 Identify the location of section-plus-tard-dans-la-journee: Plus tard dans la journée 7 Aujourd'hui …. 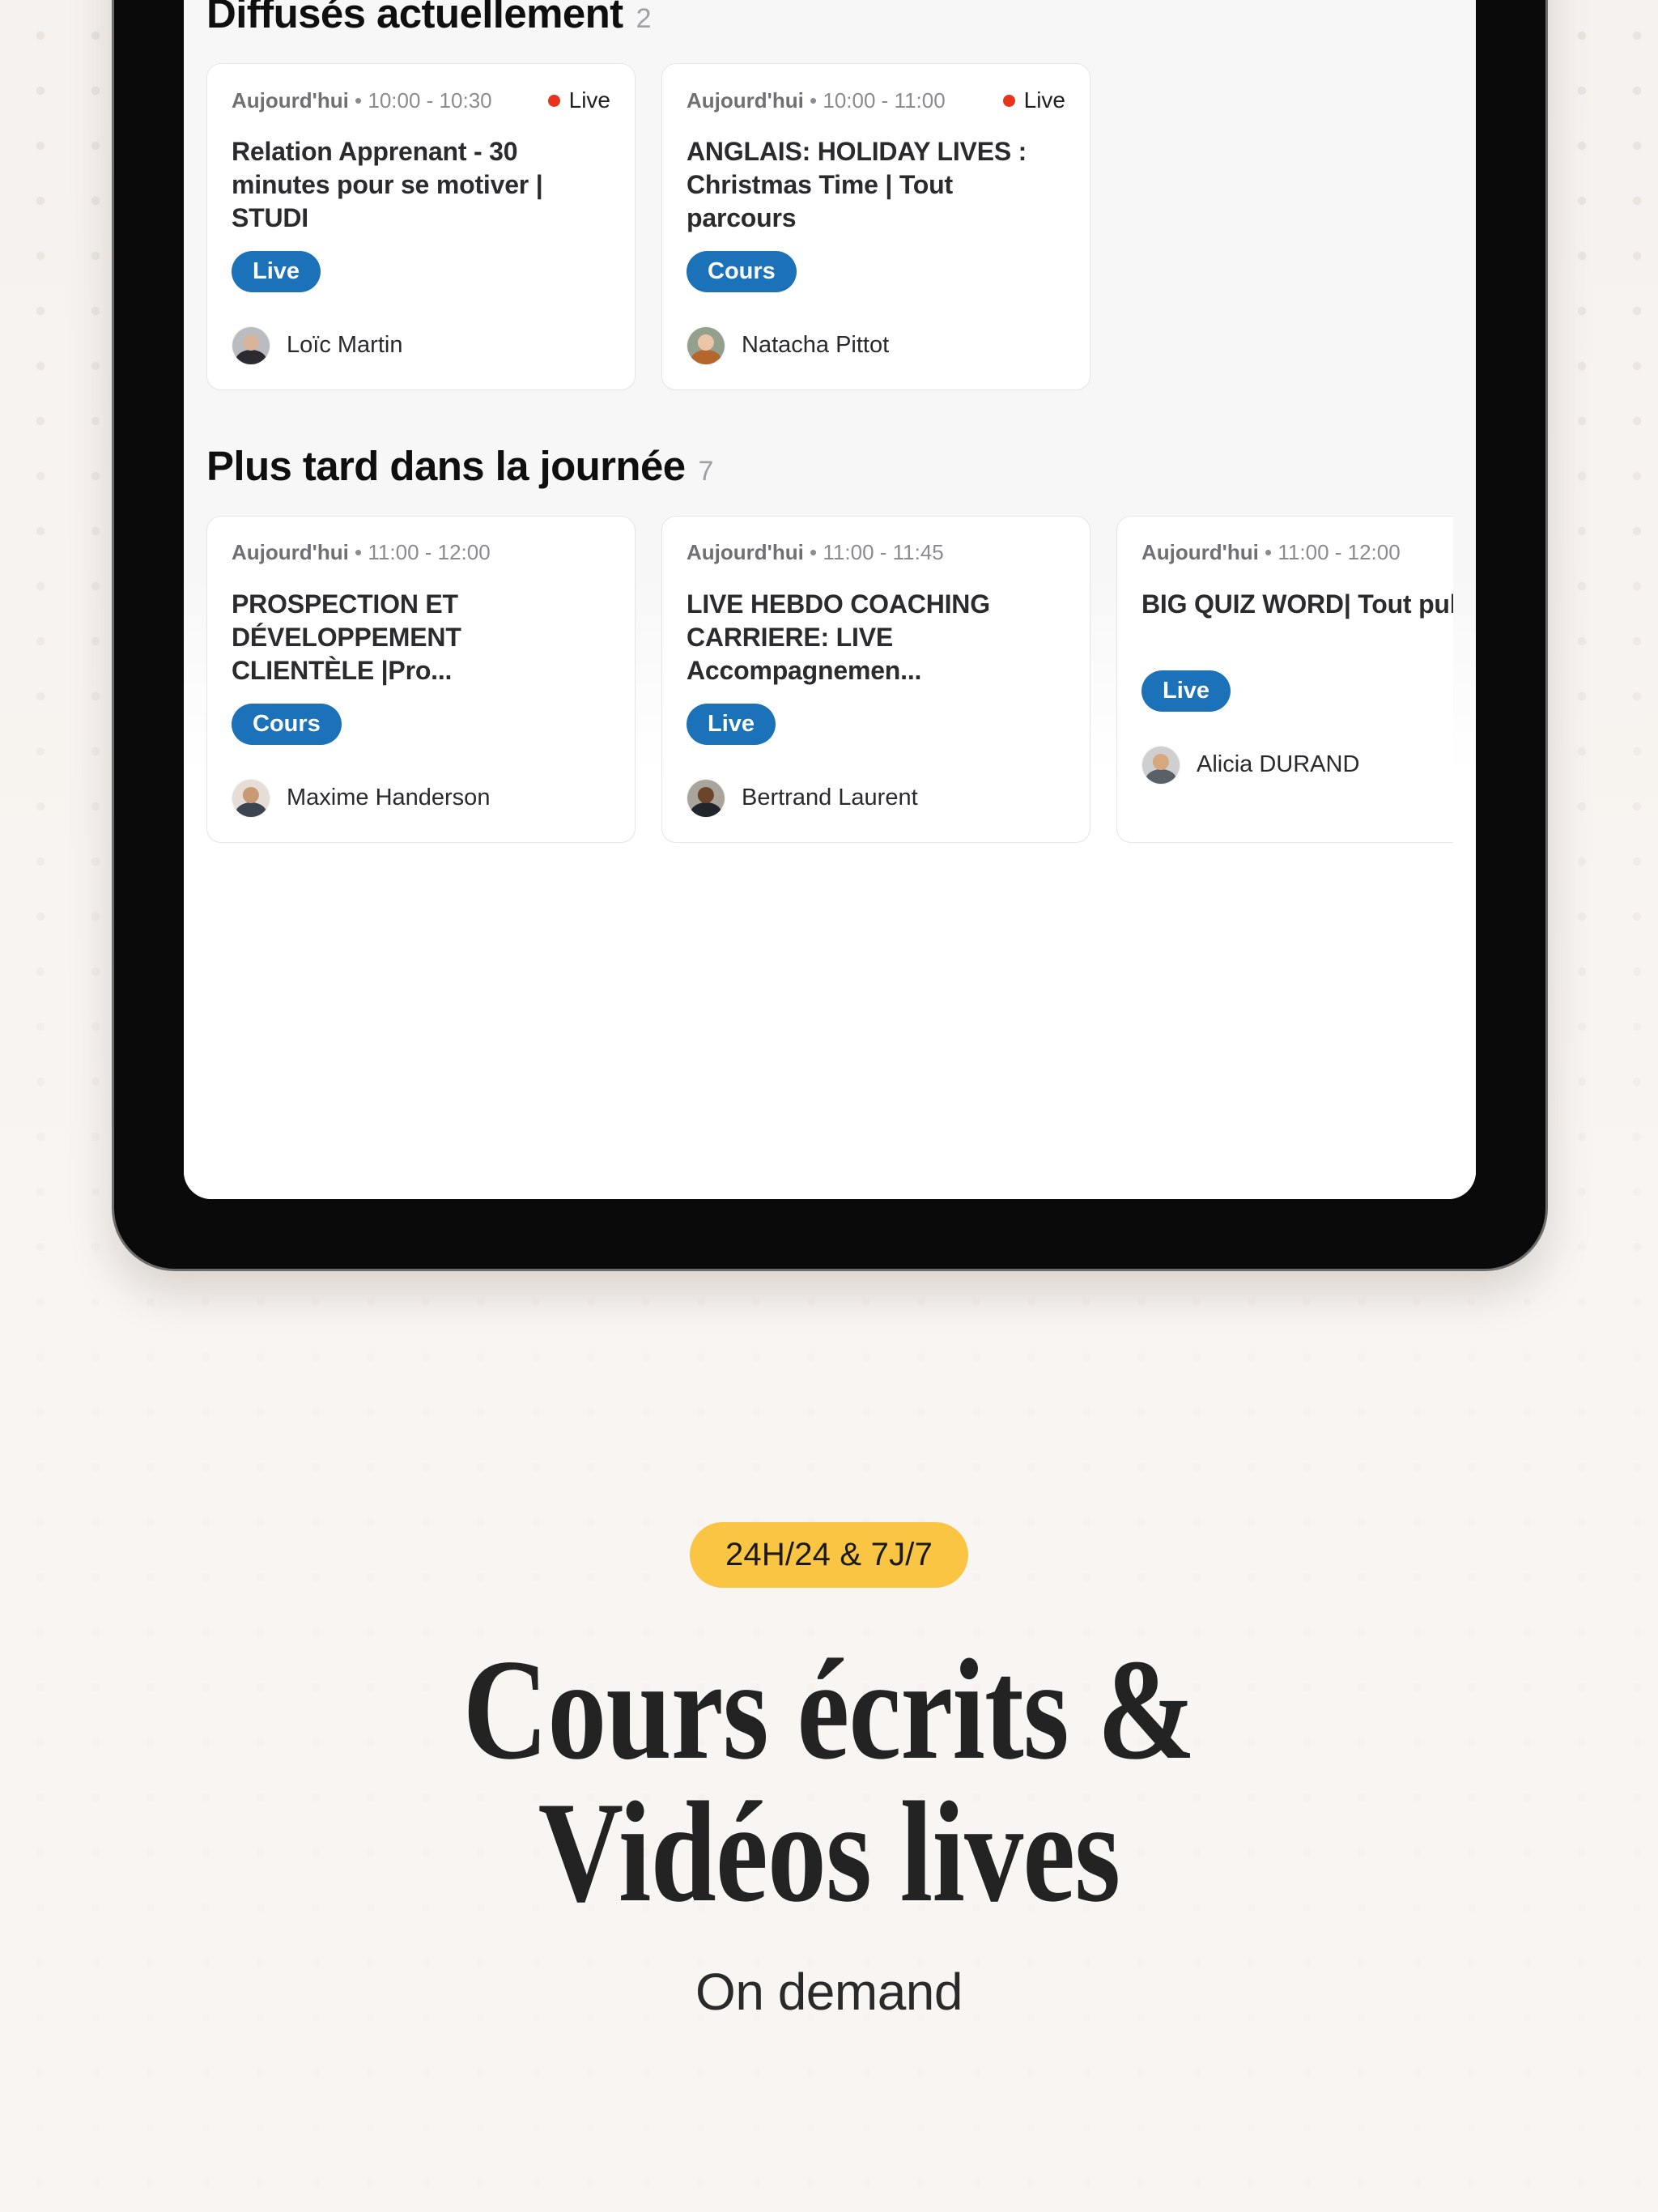
(830, 643).